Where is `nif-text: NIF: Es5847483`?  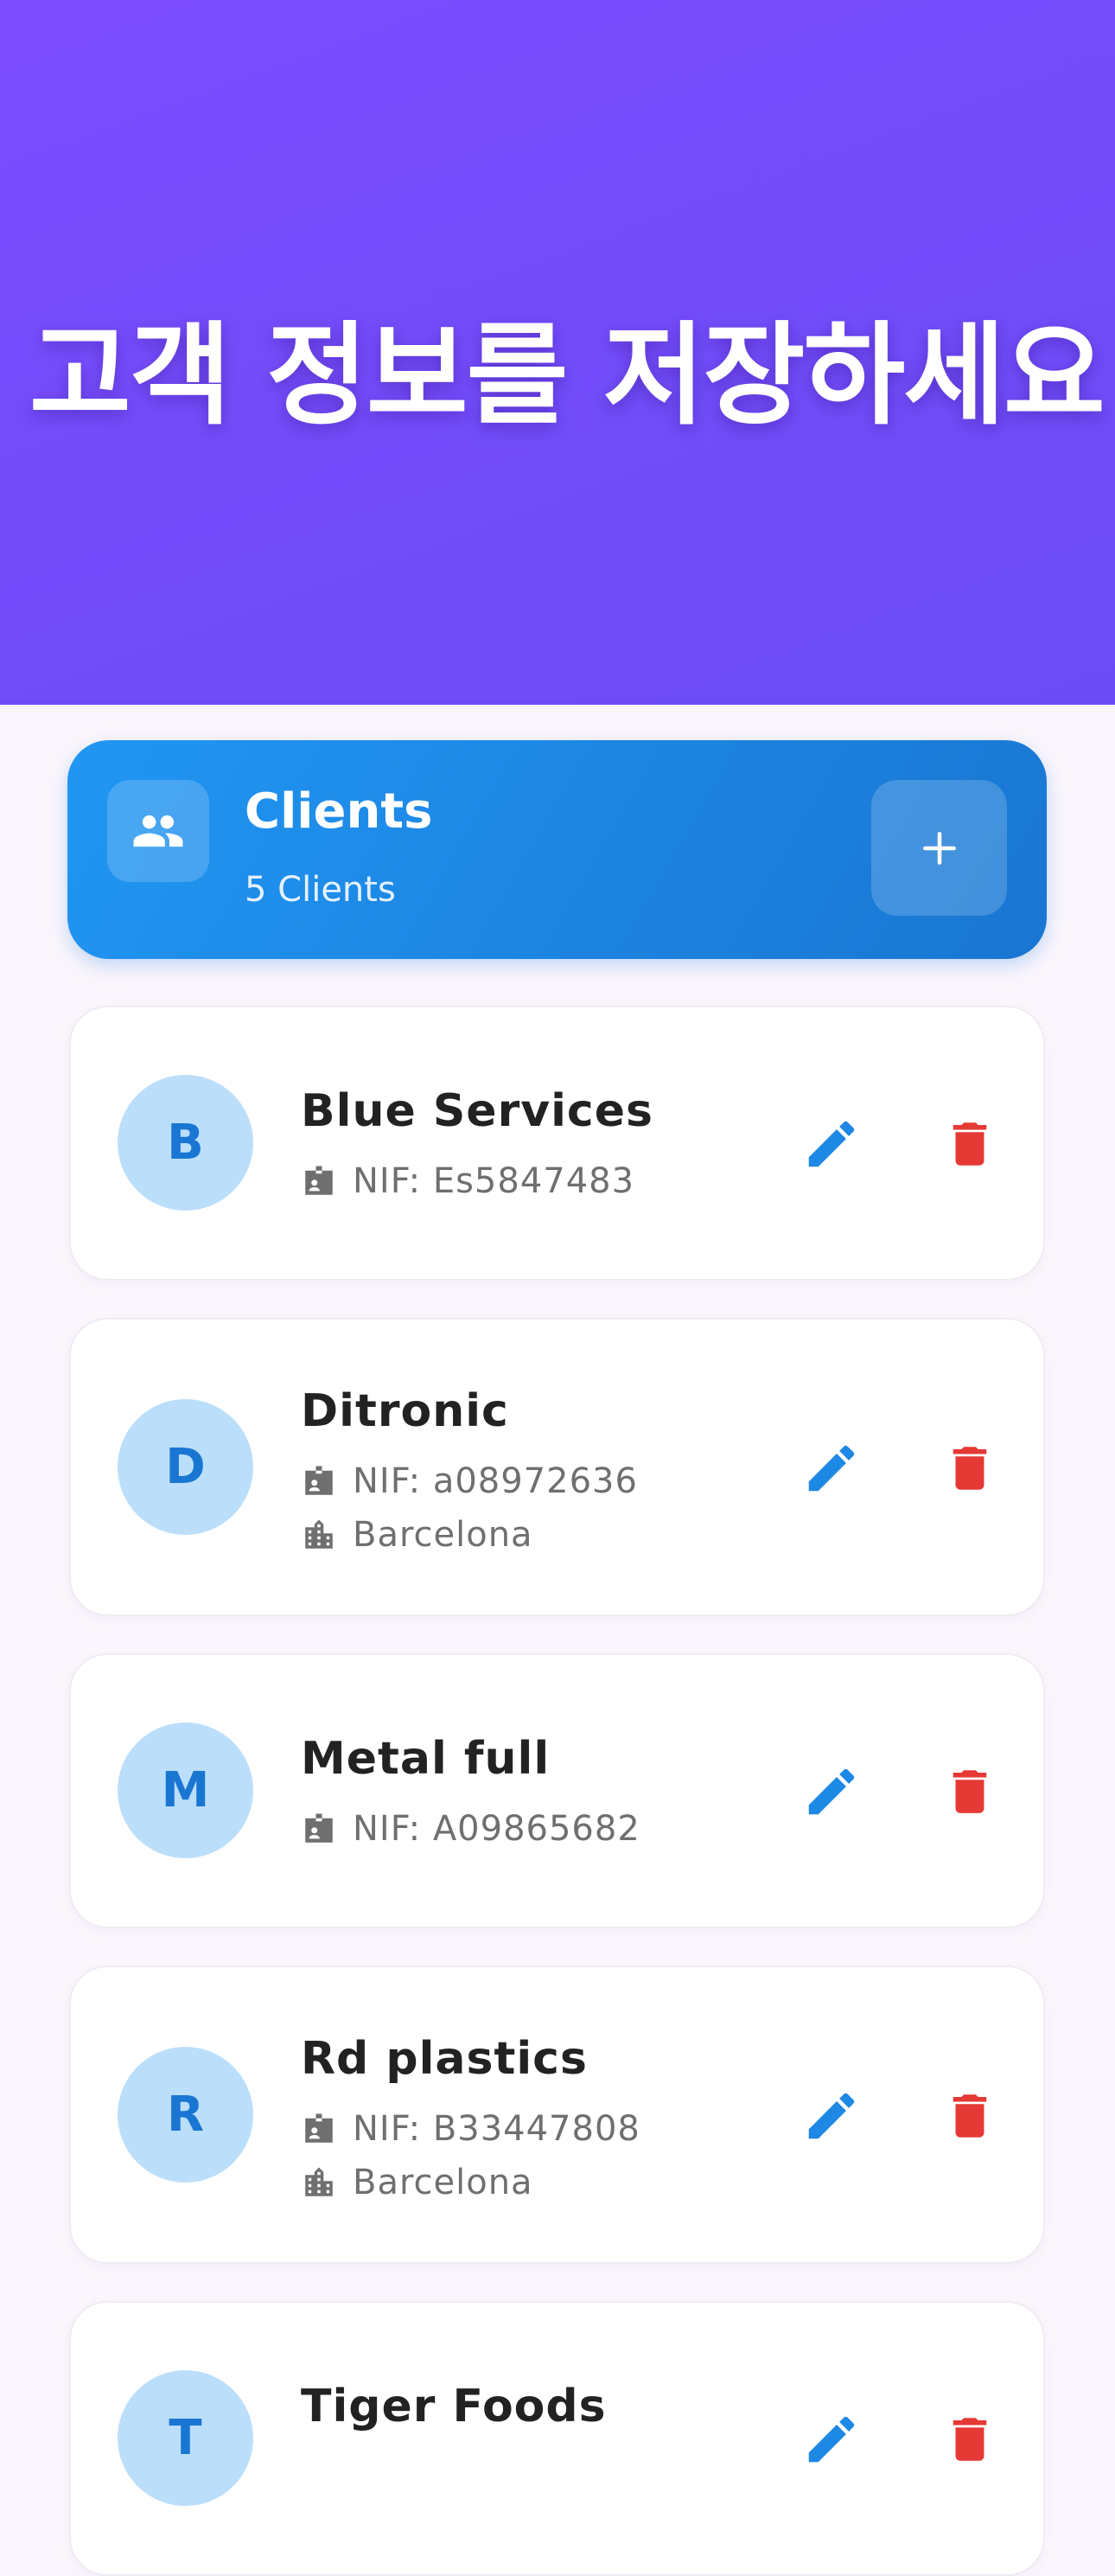
nif-text: NIF: Es5847483 is located at coordinates (494, 1181).